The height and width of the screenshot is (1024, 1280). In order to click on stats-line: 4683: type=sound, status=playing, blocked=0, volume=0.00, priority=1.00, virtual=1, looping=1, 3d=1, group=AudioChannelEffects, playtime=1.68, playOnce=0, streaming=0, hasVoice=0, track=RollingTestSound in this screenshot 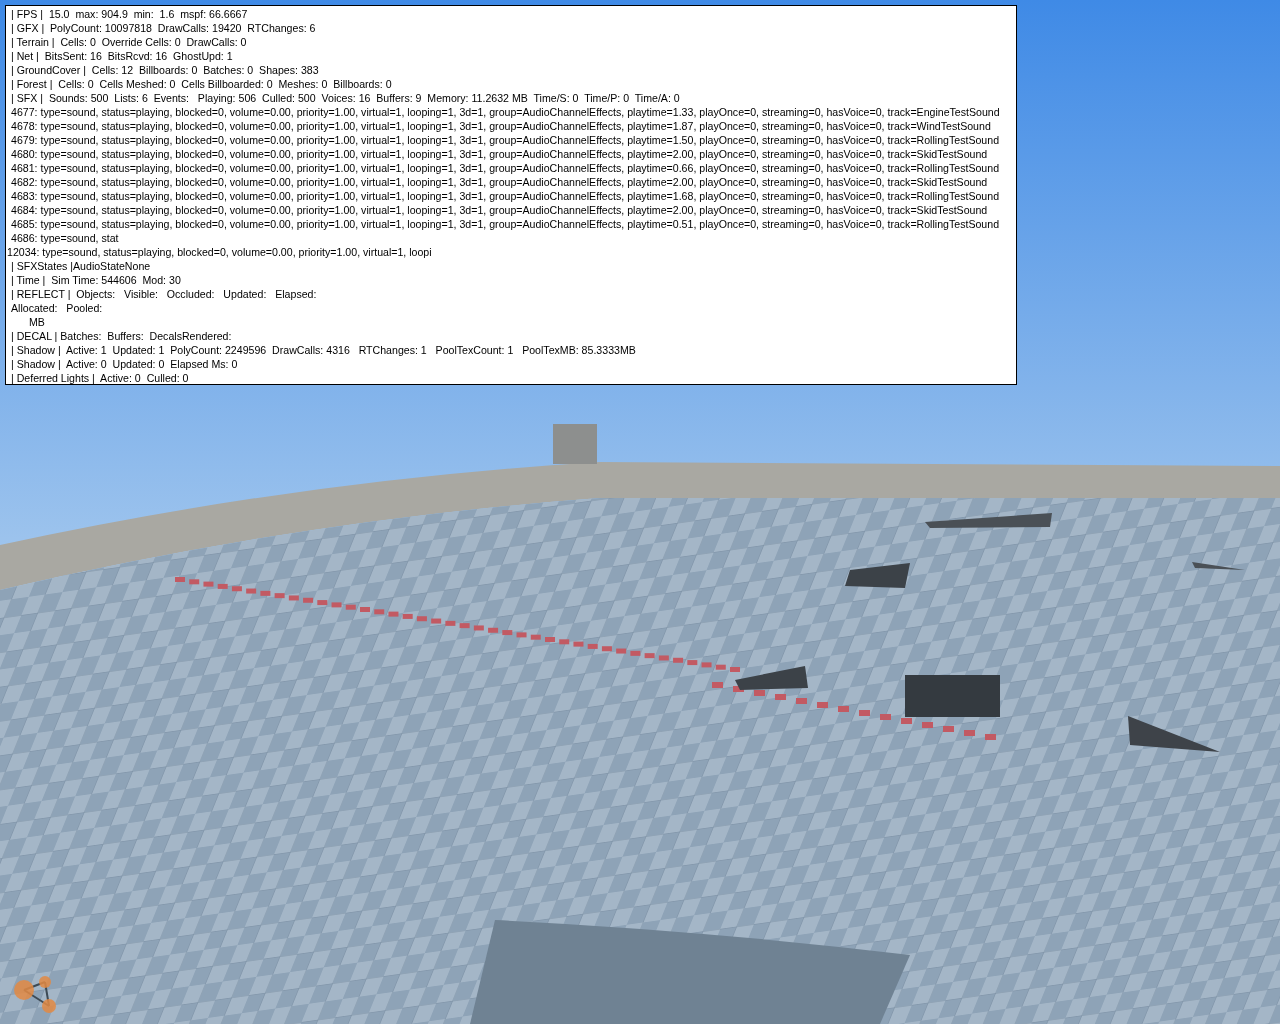, I will do `click(505, 196)`.